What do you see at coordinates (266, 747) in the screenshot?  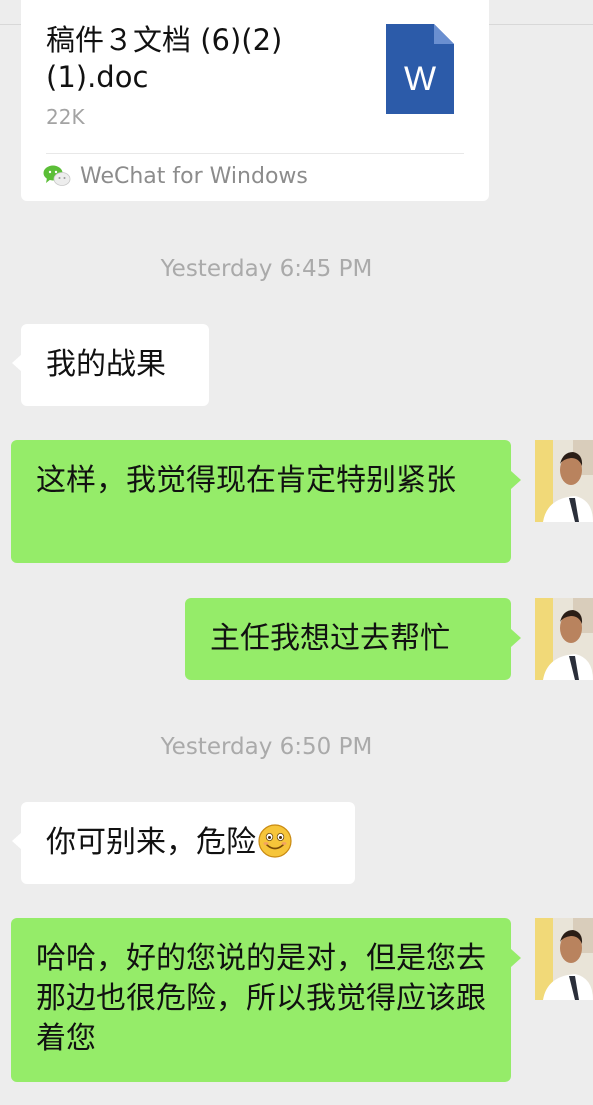 I see `timestamp: Yesterday 6:50 PM` at bounding box center [266, 747].